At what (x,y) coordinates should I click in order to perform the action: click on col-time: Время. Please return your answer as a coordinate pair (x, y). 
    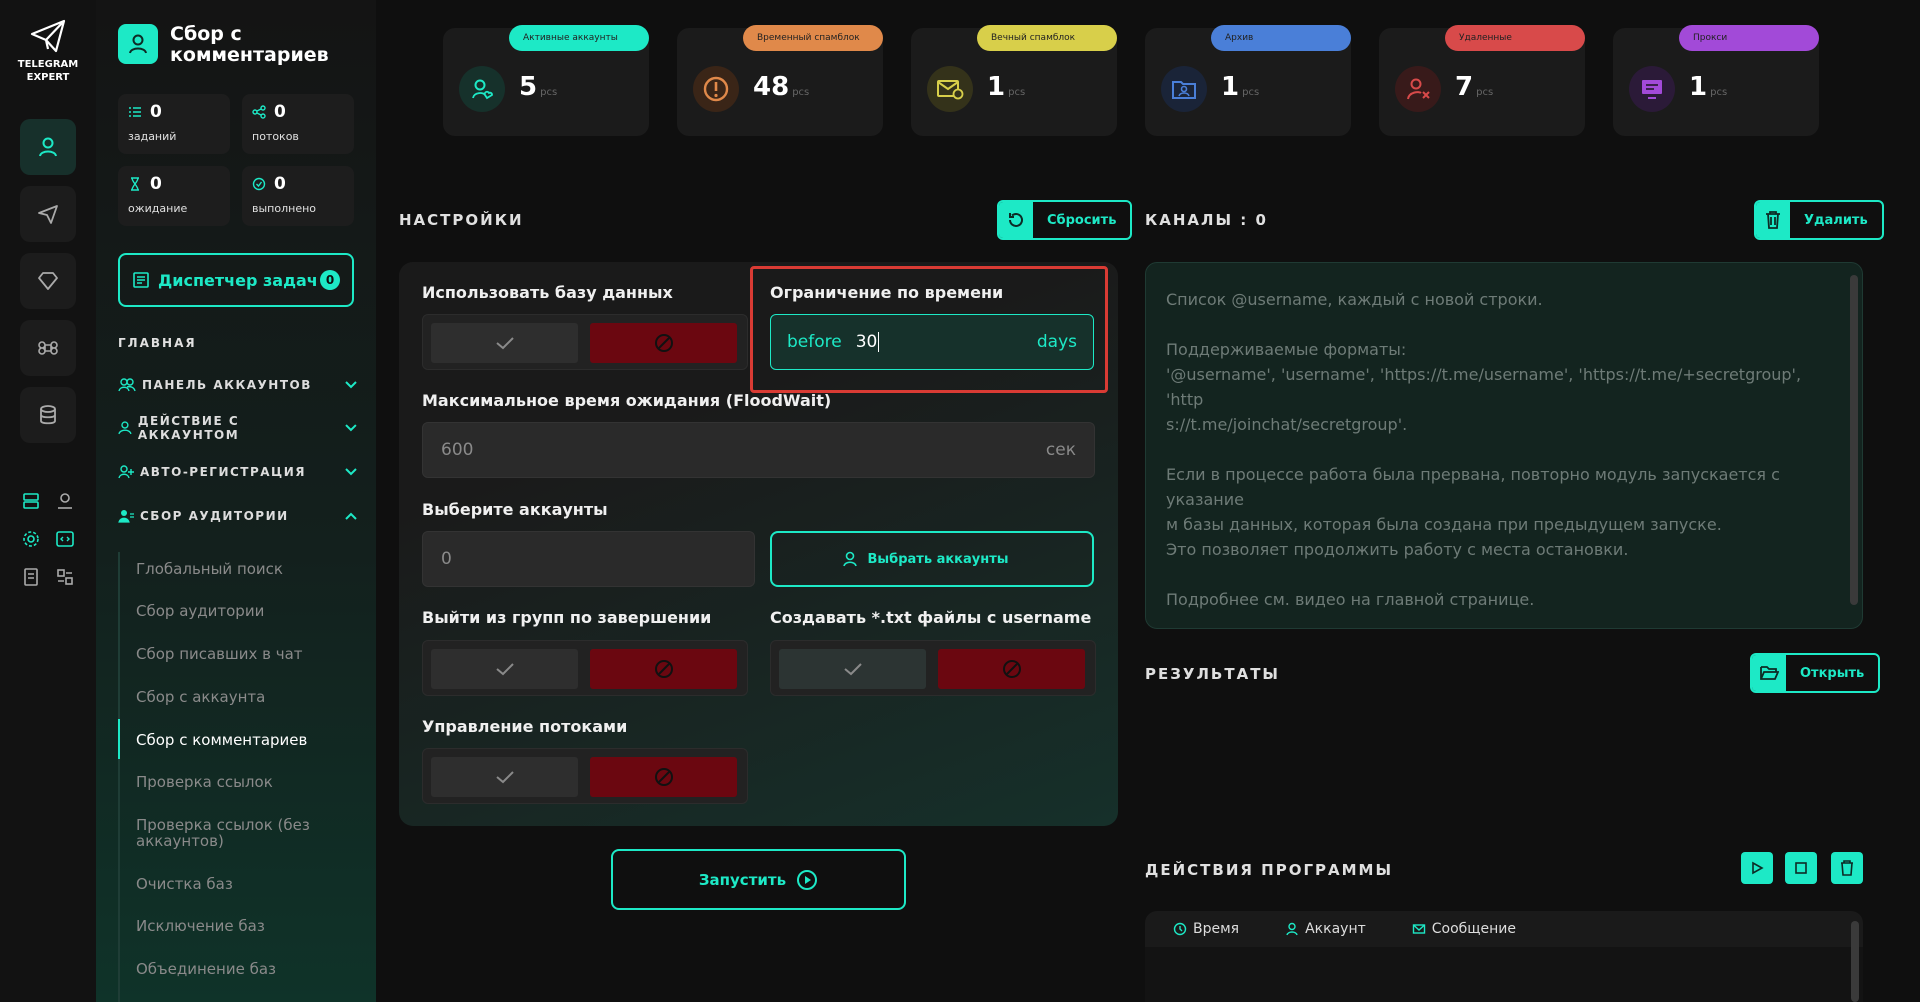
    Looking at the image, I should click on (1206, 929).